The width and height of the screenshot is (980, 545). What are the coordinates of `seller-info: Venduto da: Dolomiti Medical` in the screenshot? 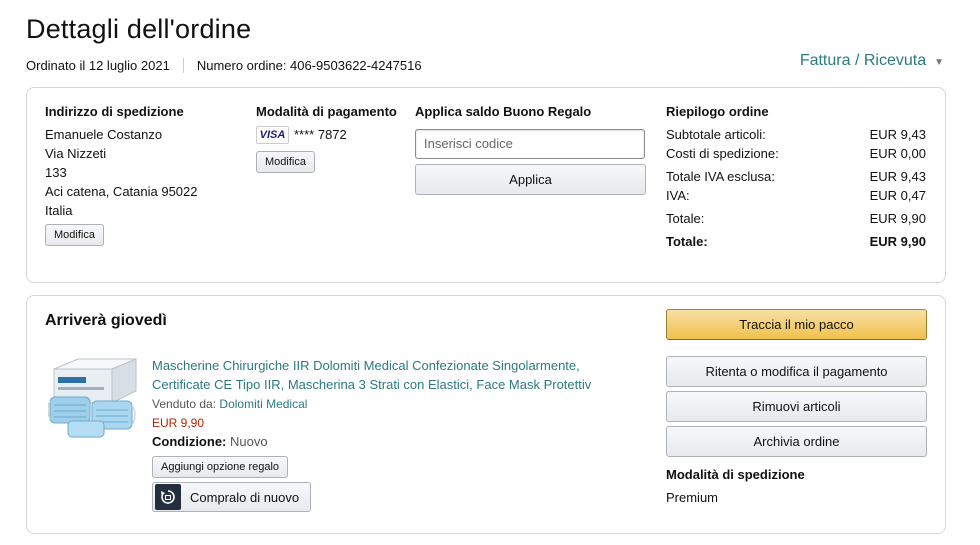 It's located at (229, 404).